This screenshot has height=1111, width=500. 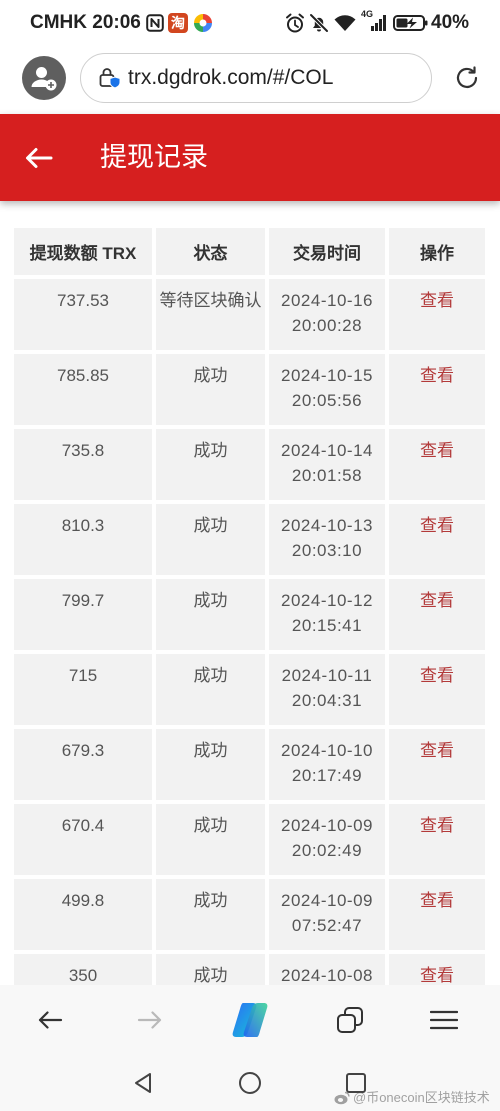 What do you see at coordinates (327, 389) in the screenshot?
I see `time-cell: 2024-10-15 20:05:56` at bounding box center [327, 389].